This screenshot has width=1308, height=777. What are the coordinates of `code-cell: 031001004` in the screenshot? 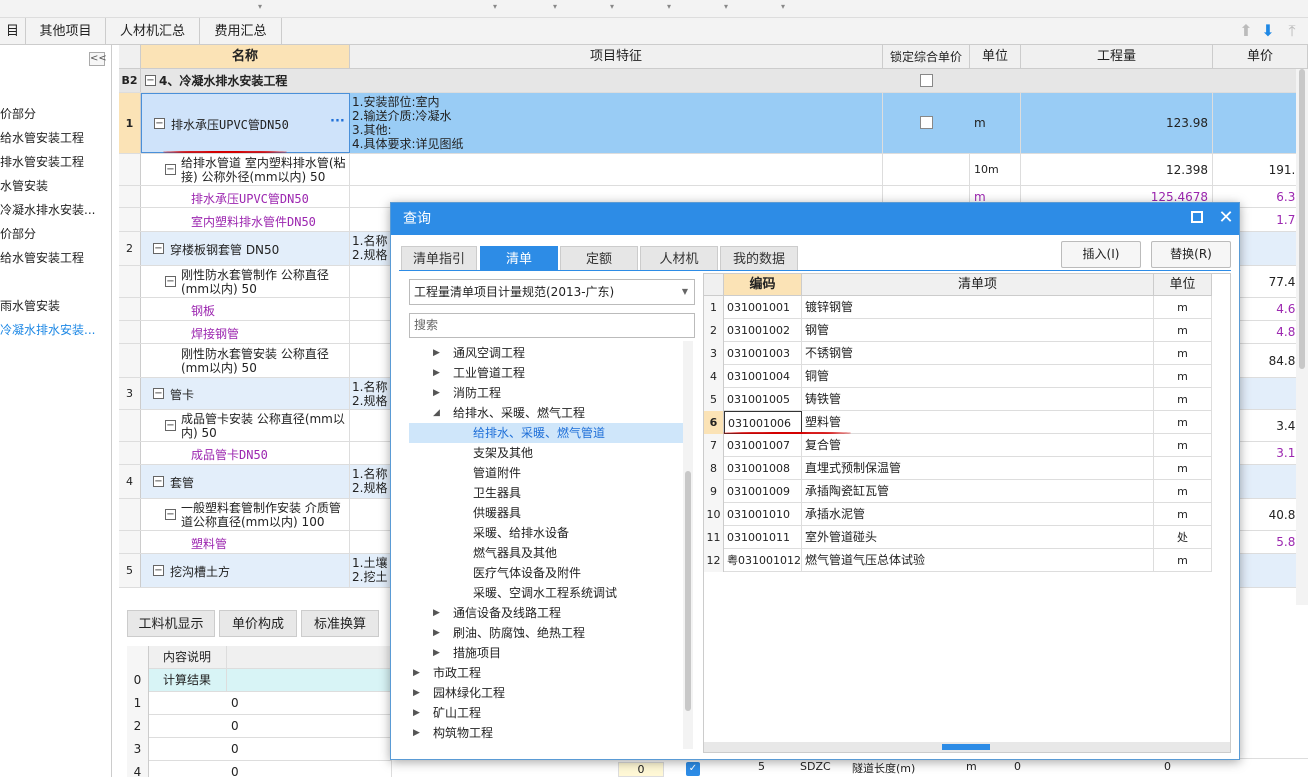 It's located at (763, 376).